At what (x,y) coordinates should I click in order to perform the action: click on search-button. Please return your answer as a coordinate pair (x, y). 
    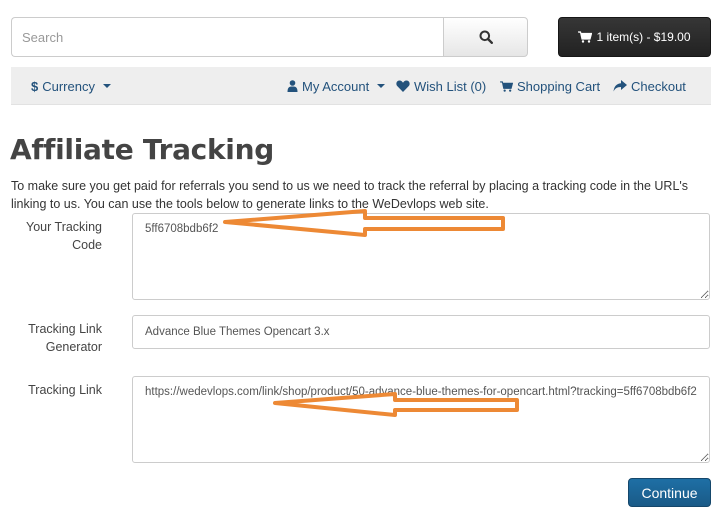
    Looking at the image, I should click on (485, 37).